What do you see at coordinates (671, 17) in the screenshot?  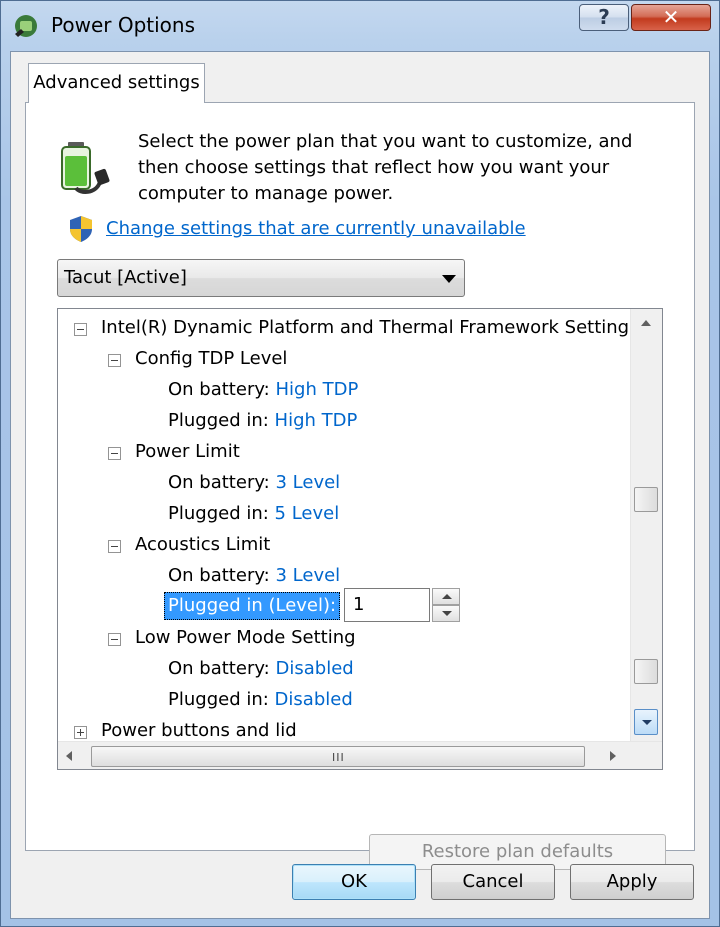 I see `close-button: ✕` at bounding box center [671, 17].